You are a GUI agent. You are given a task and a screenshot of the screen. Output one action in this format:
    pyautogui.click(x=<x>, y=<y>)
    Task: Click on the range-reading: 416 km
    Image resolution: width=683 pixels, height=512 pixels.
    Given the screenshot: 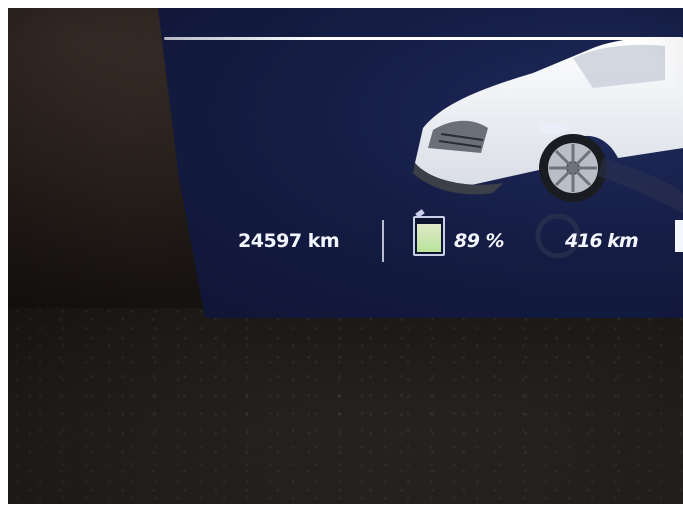 What is the action you would take?
    pyautogui.click(x=602, y=241)
    